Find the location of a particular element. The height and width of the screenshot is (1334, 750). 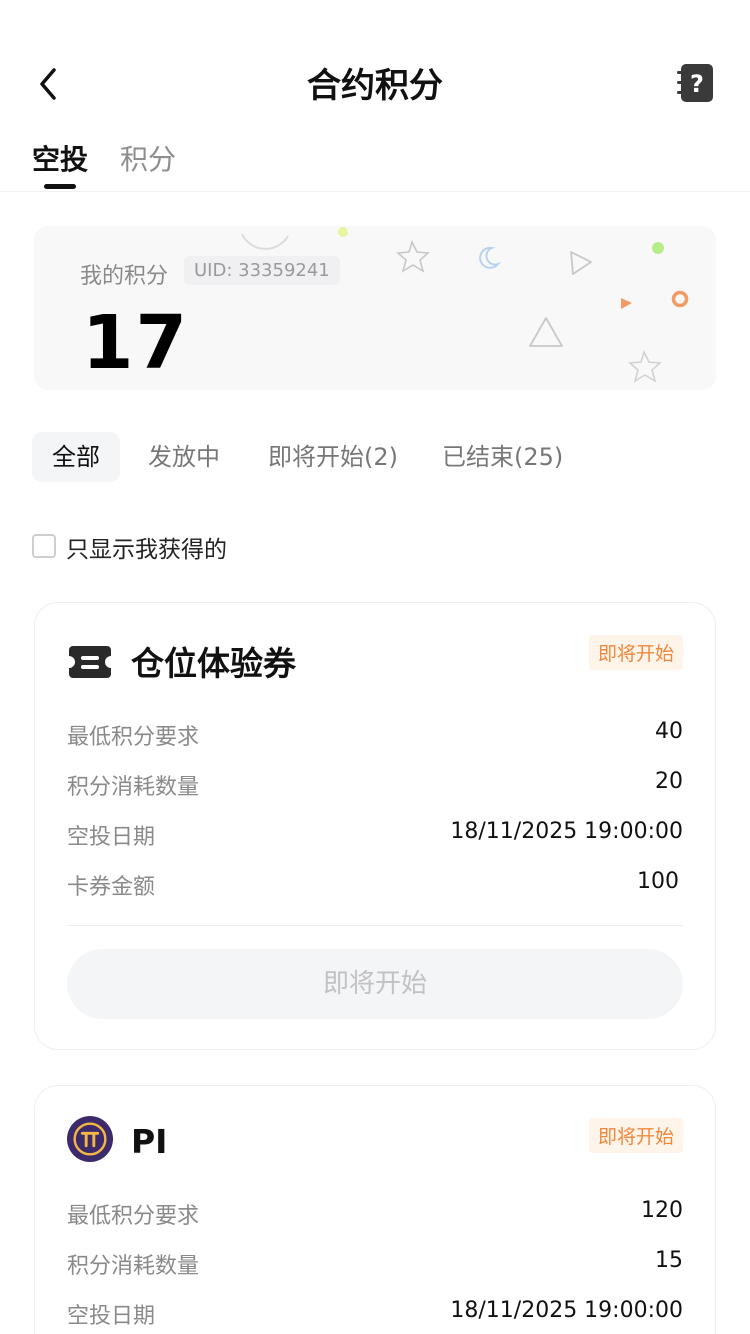

card-row: 积分消耗数量 15 is located at coordinates (375, 1266).